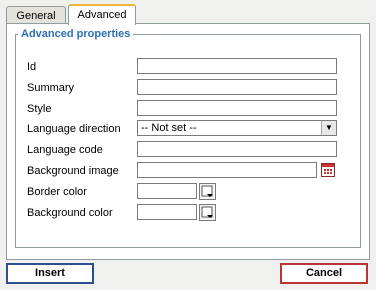  Describe the element at coordinates (76, 34) in the screenshot. I see `fieldset-legend: Advanced properties` at that location.